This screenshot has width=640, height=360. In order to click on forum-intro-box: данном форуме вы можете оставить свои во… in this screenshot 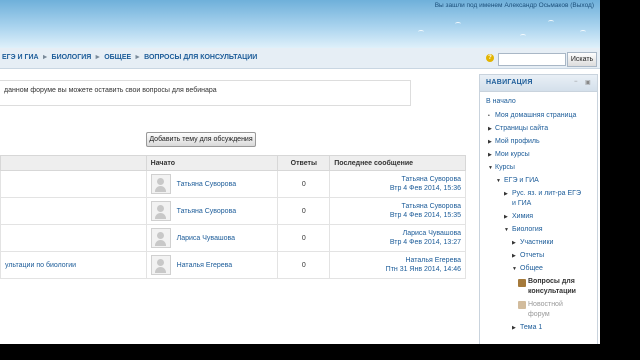, I will do `click(205, 93)`.